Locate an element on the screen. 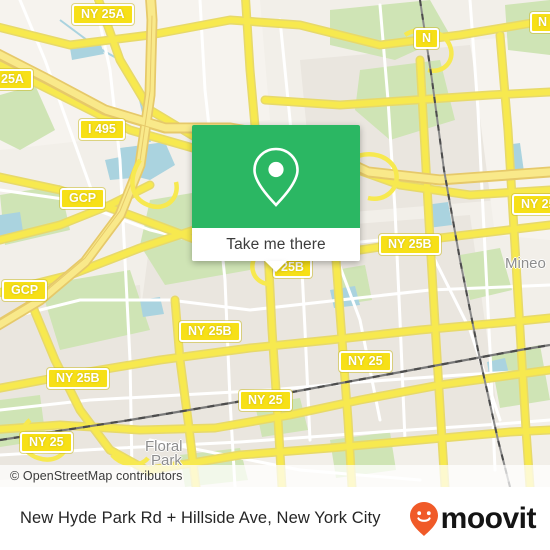  location-popup-card: Take me there is located at coordinates (276, 198).